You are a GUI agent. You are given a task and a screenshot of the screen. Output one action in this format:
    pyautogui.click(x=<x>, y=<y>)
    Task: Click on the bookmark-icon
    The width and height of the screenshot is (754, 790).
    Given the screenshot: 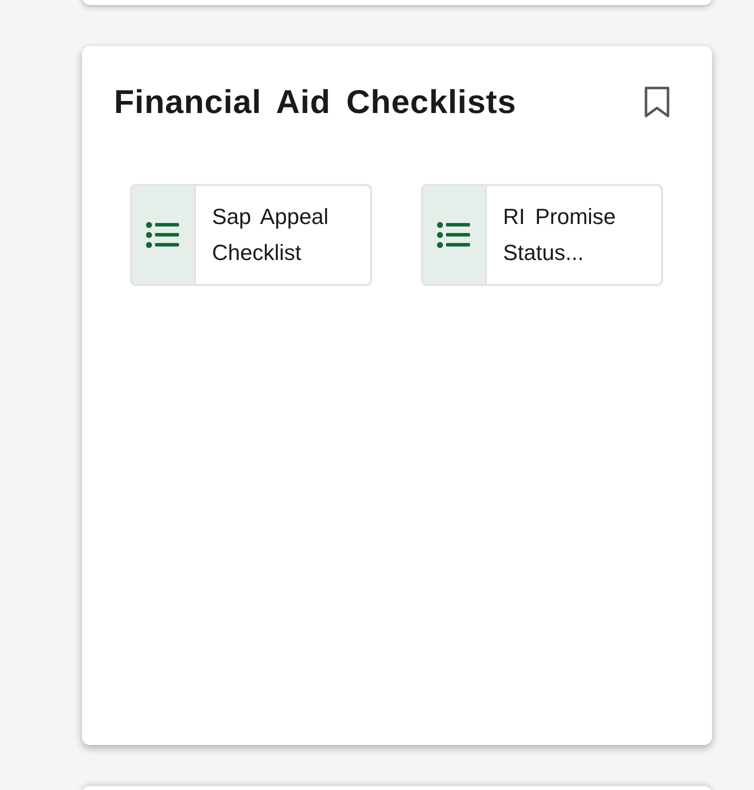 What is the action you would take?
    pyautogui.click(x=657, y=102)
    